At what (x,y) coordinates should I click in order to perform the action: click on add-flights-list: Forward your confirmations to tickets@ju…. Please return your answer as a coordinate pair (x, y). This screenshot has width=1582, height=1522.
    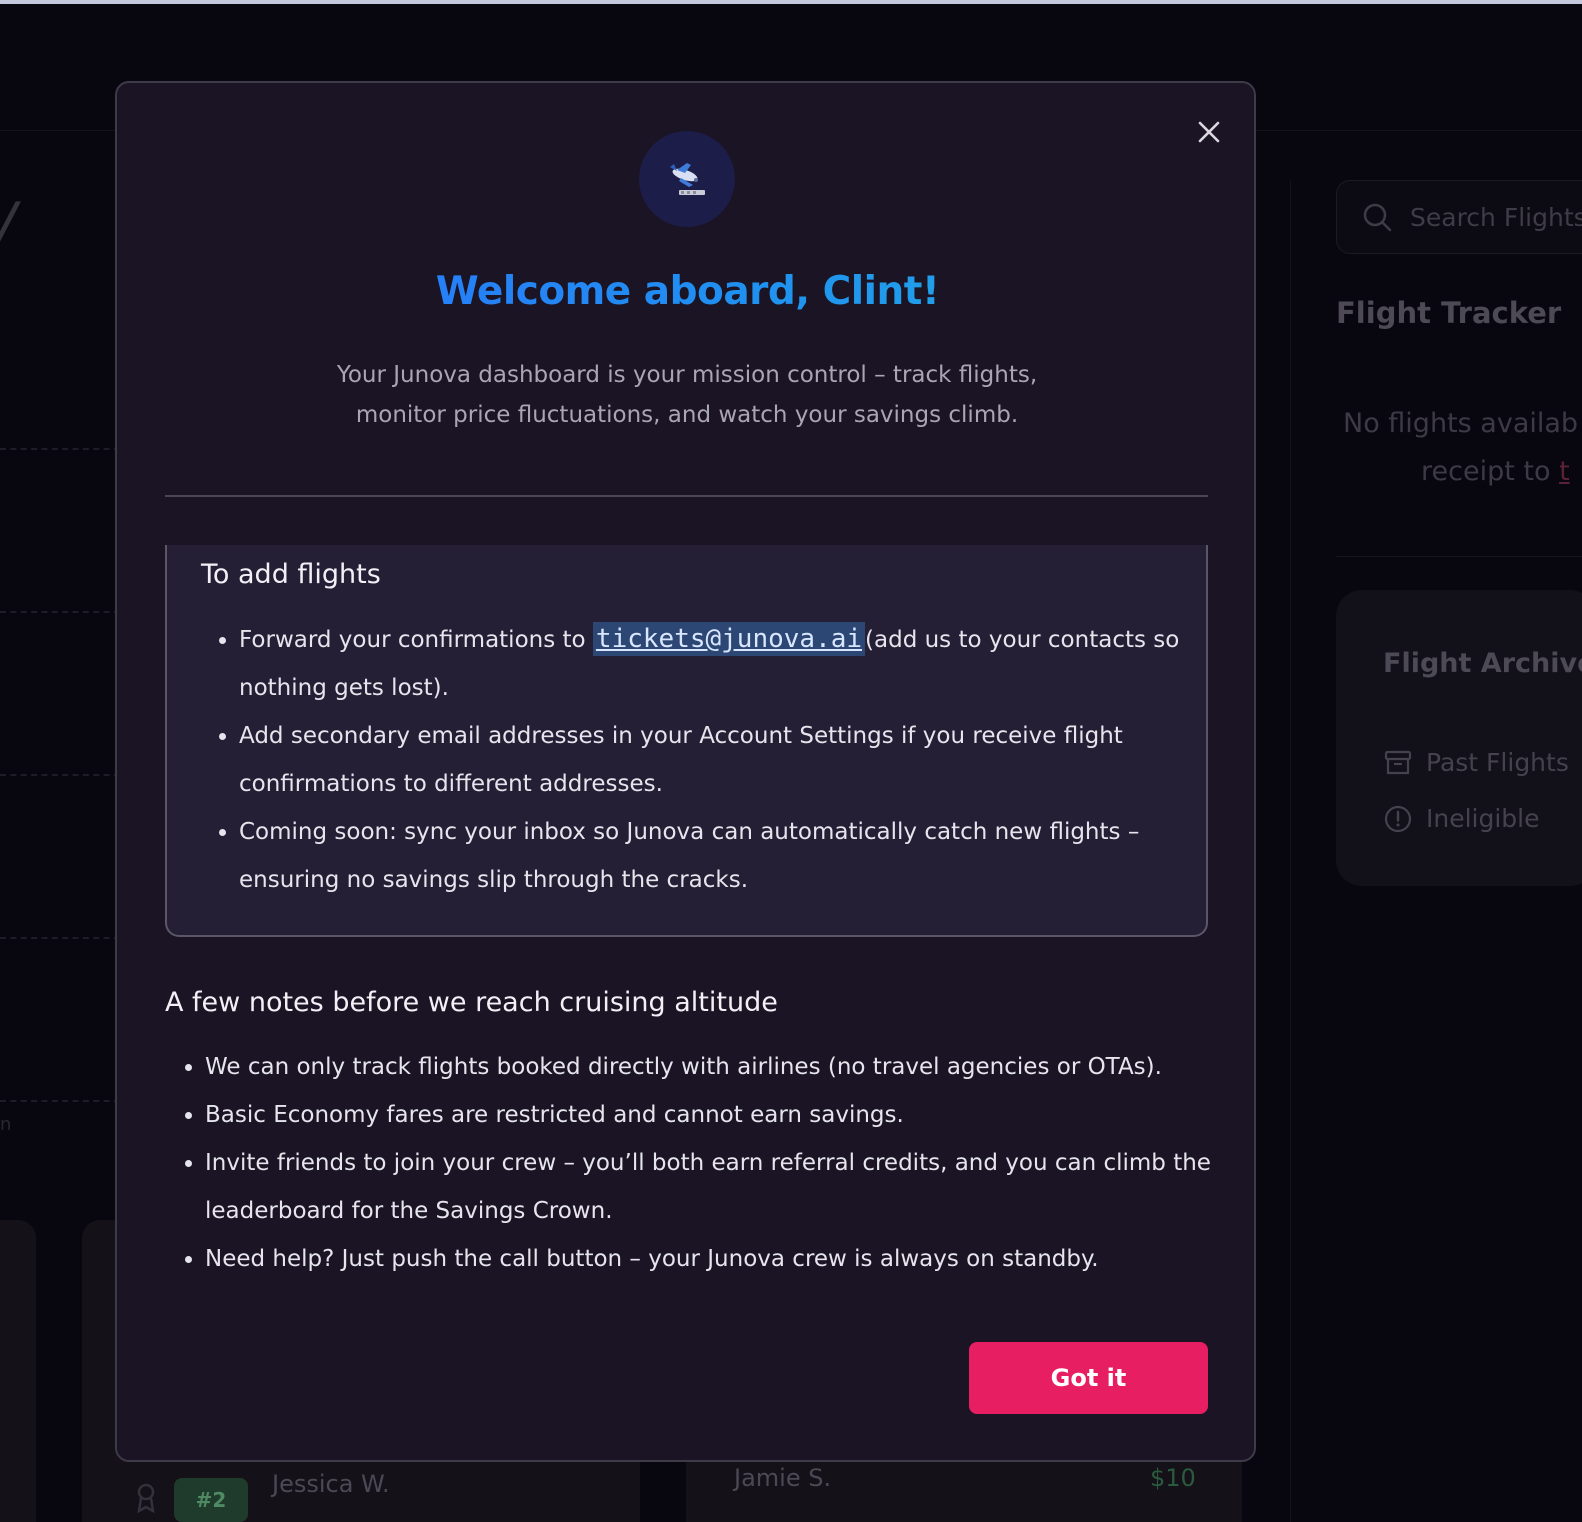
    Looking at the image, I should click on (719, 759).